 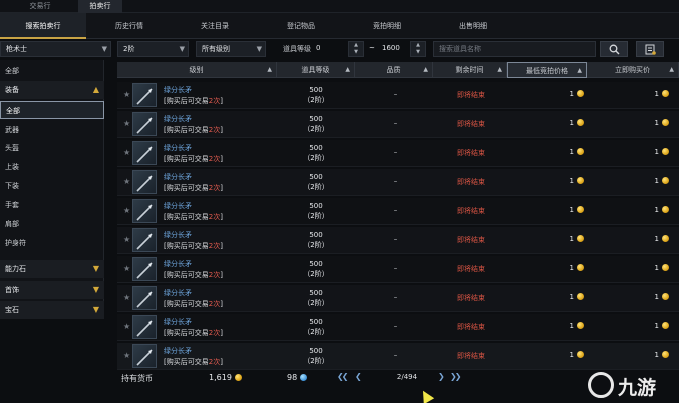 I want to click on sidebar-item-top: 上装, so click(x=52, y=167).